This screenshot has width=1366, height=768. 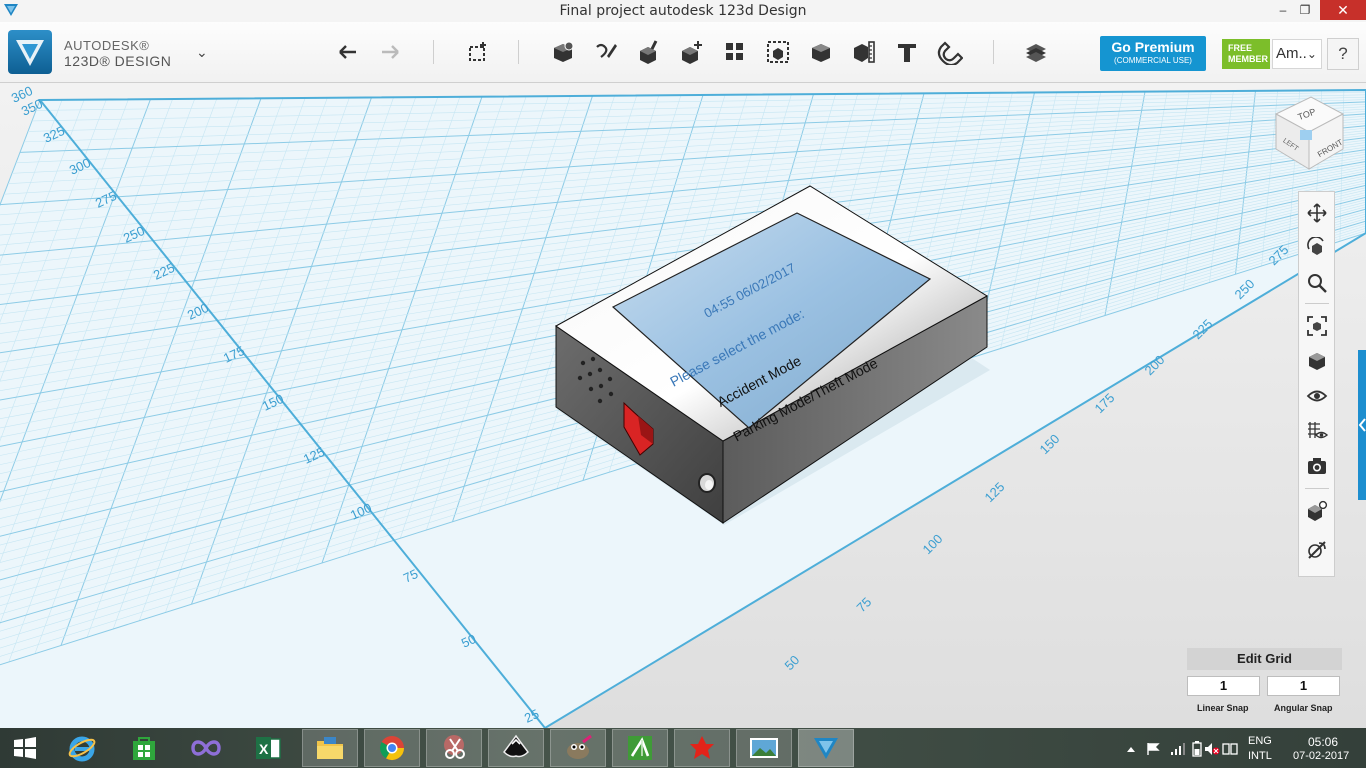 I want to click on modify-tool-button, so click(x=692, y=52).